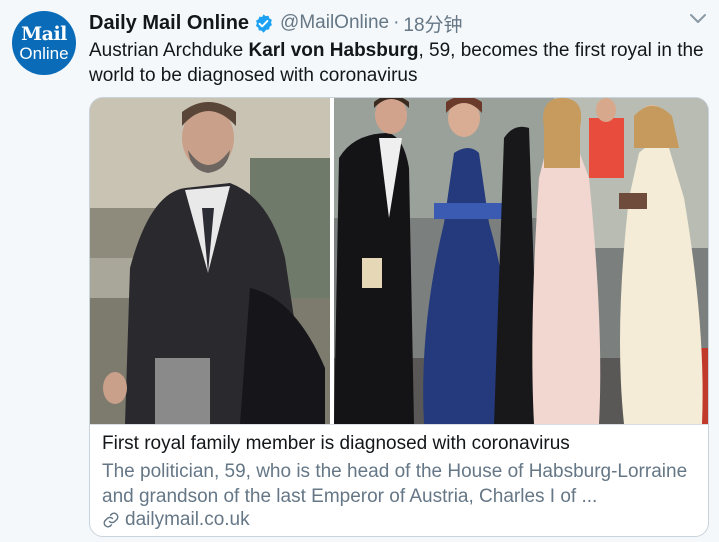 The width and height of the screenshot is (719, 542). I want to click on account-name: Daily Mail Online, so click(169, 23).